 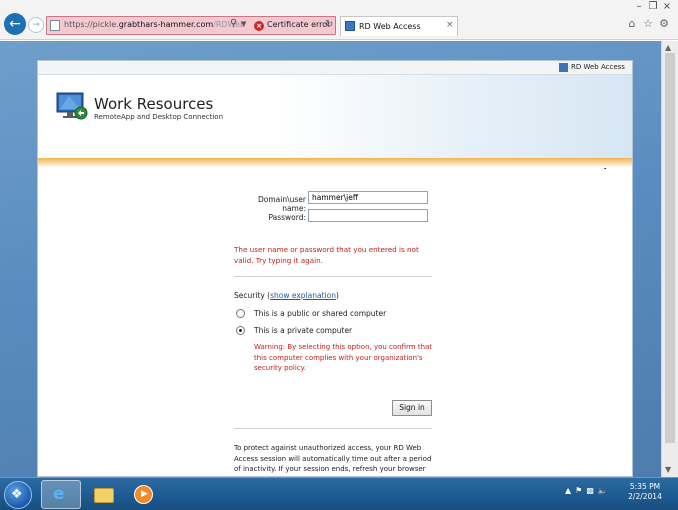 I want to click on vertical-scrollbar: ▲ ▼, so click(x=669, y=259).